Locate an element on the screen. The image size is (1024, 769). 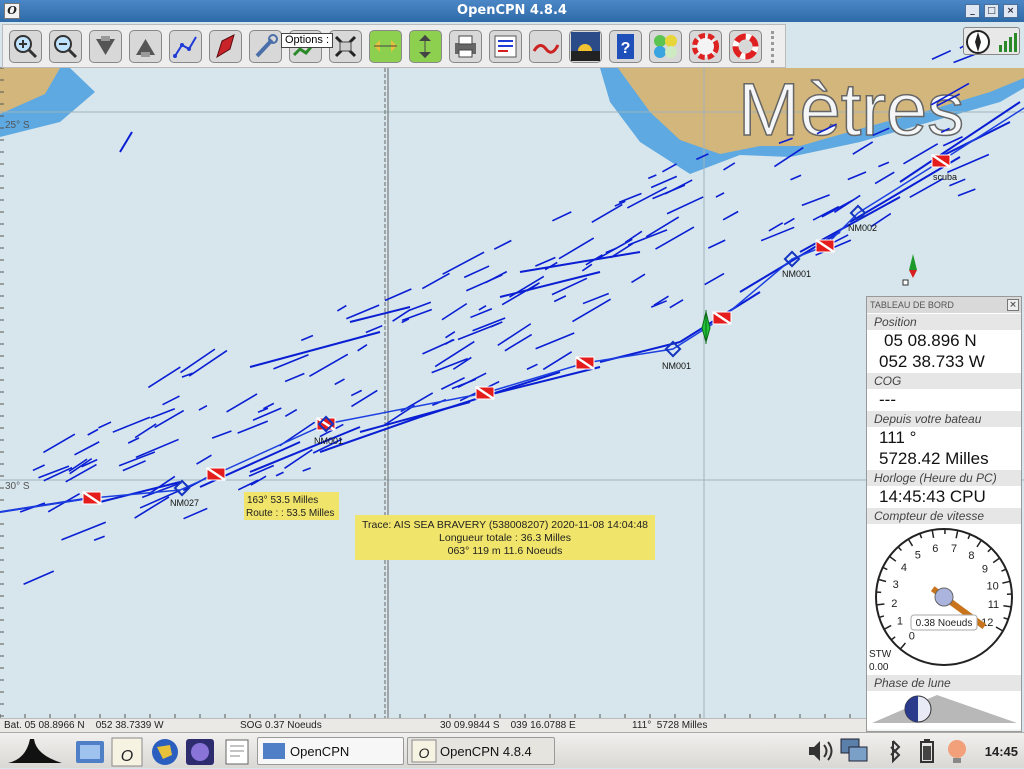
svg-text: Route : : 53.5 Milles is located at coordinates (290, 513).